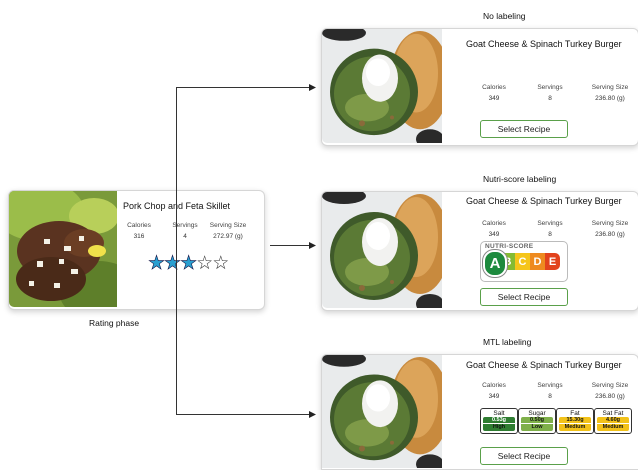  What do you see at coordinates (114, 323) in the screenshot?
I see `rating-phase-caption: Rating phase` at bounding box center [114, 323].